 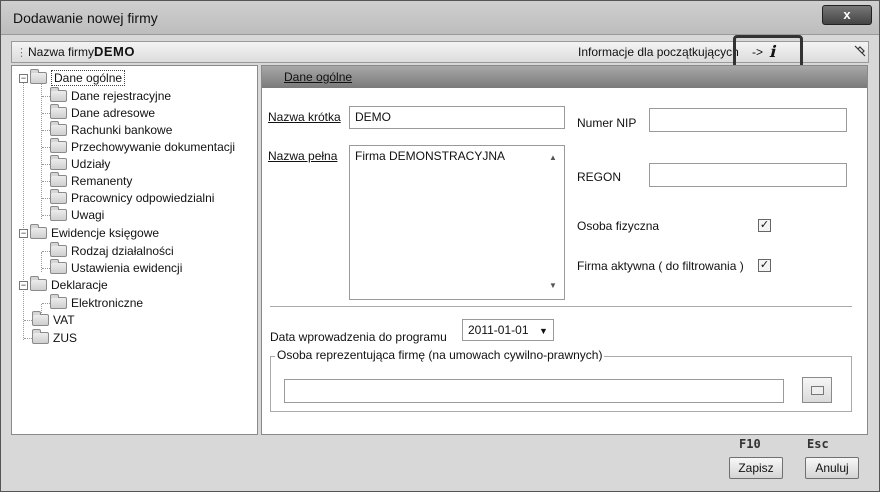 What do you see at coordinates (122, 251) in the screenshot?
I see `tree-item-label: Rodzaj działalności` at bounding box center [122, 251].